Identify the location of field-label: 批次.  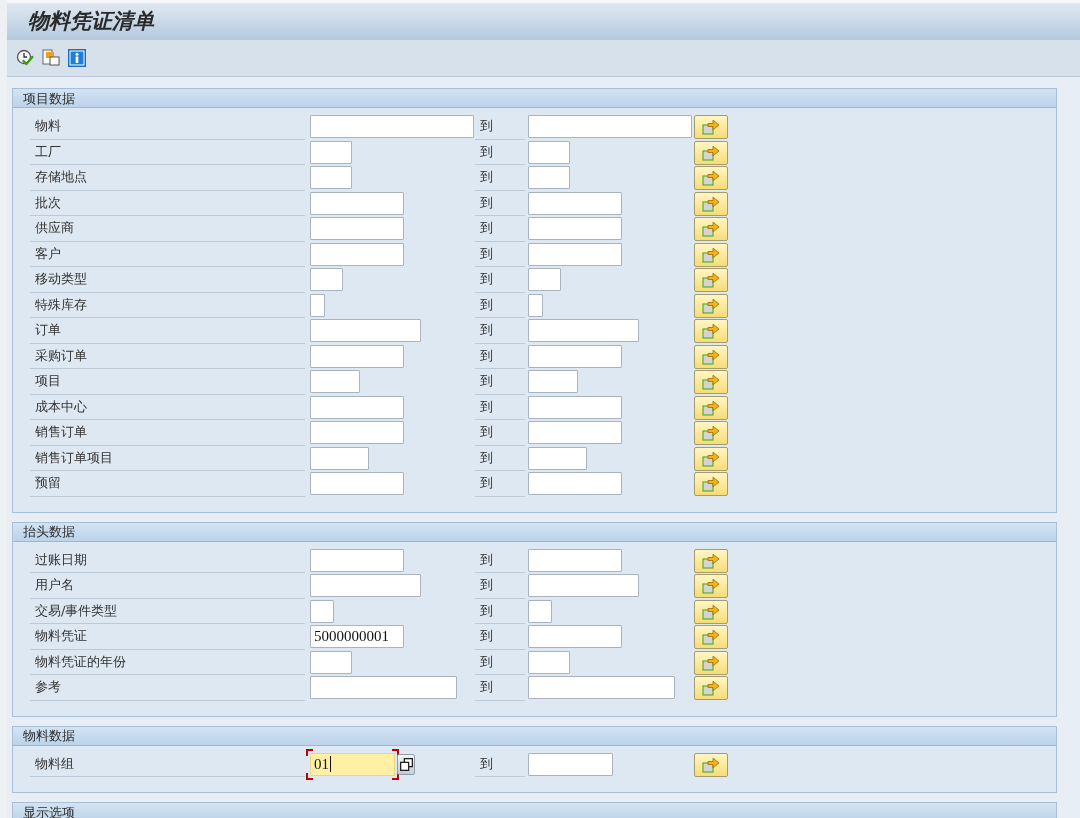
(167, 203).